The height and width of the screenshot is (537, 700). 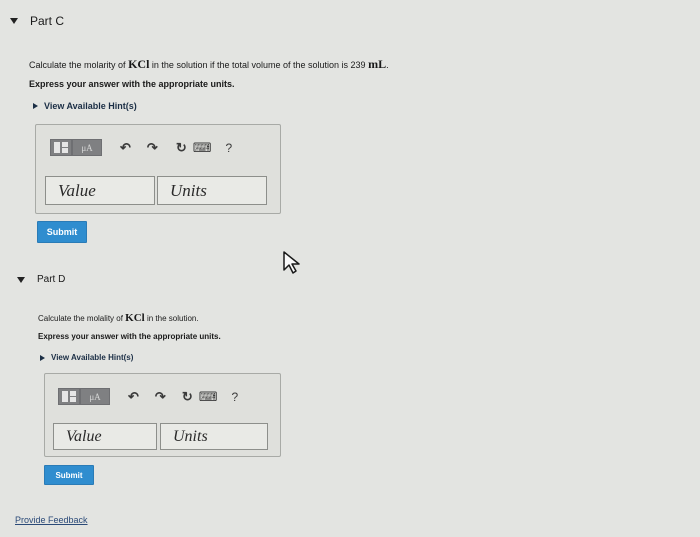 I want to click on mouse-pointer-icon, so click(x=291, y=262).